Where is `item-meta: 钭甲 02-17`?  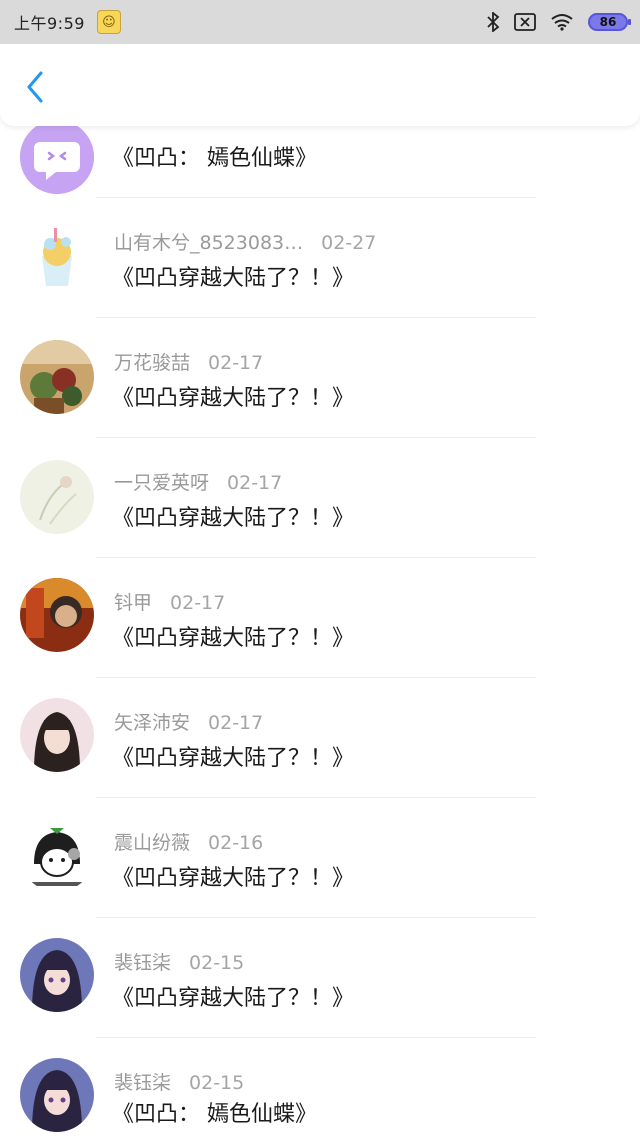
item-meta: 钭甲 02-17 is located at coordinates (169, 601).